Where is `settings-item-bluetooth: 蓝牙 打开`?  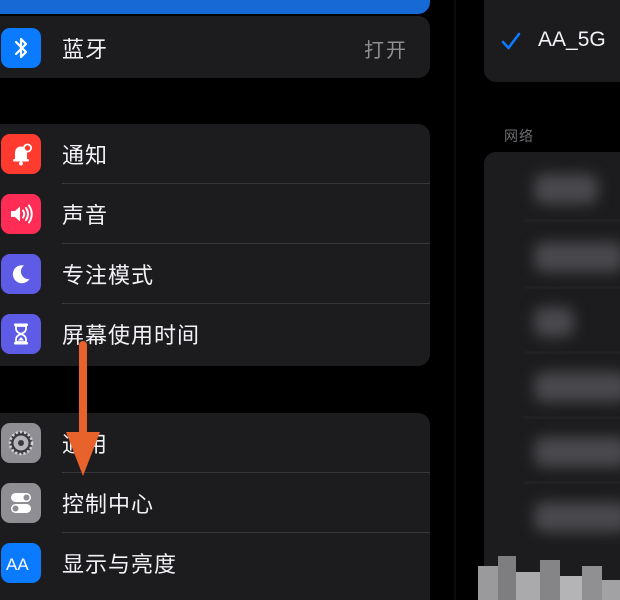 settings-item-bluetooth: 蓝牙 打开 is located at coordinates (215, 48).